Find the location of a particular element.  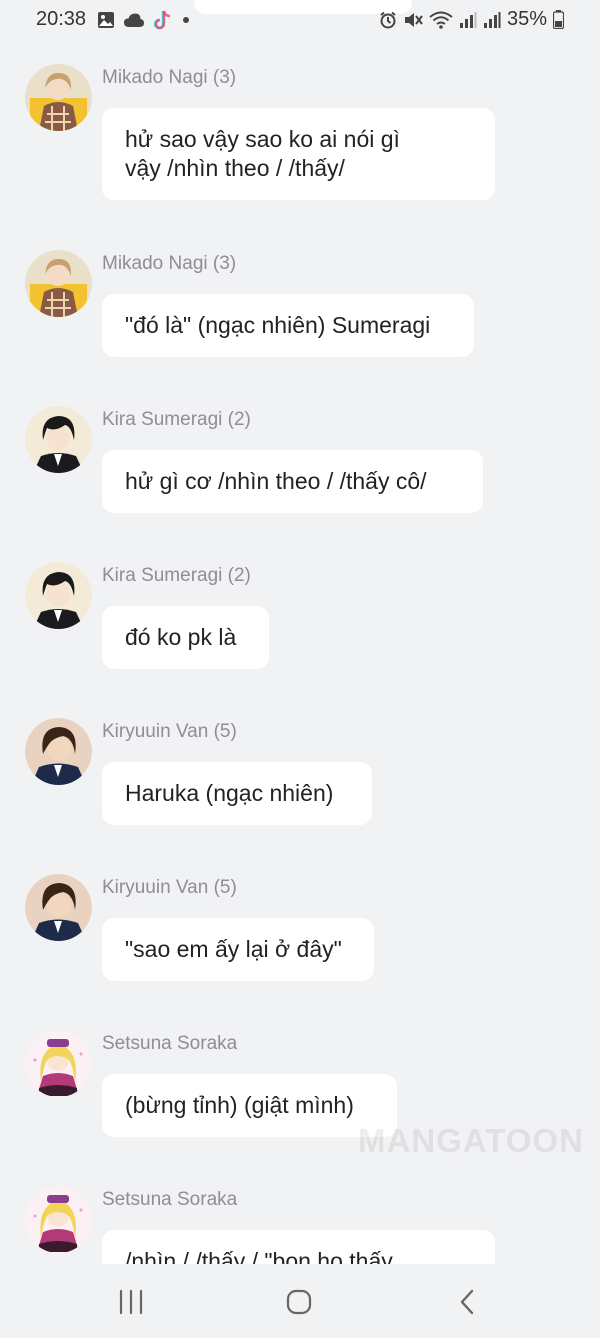

system-icons: 35% is located at coordinates (471, 19).